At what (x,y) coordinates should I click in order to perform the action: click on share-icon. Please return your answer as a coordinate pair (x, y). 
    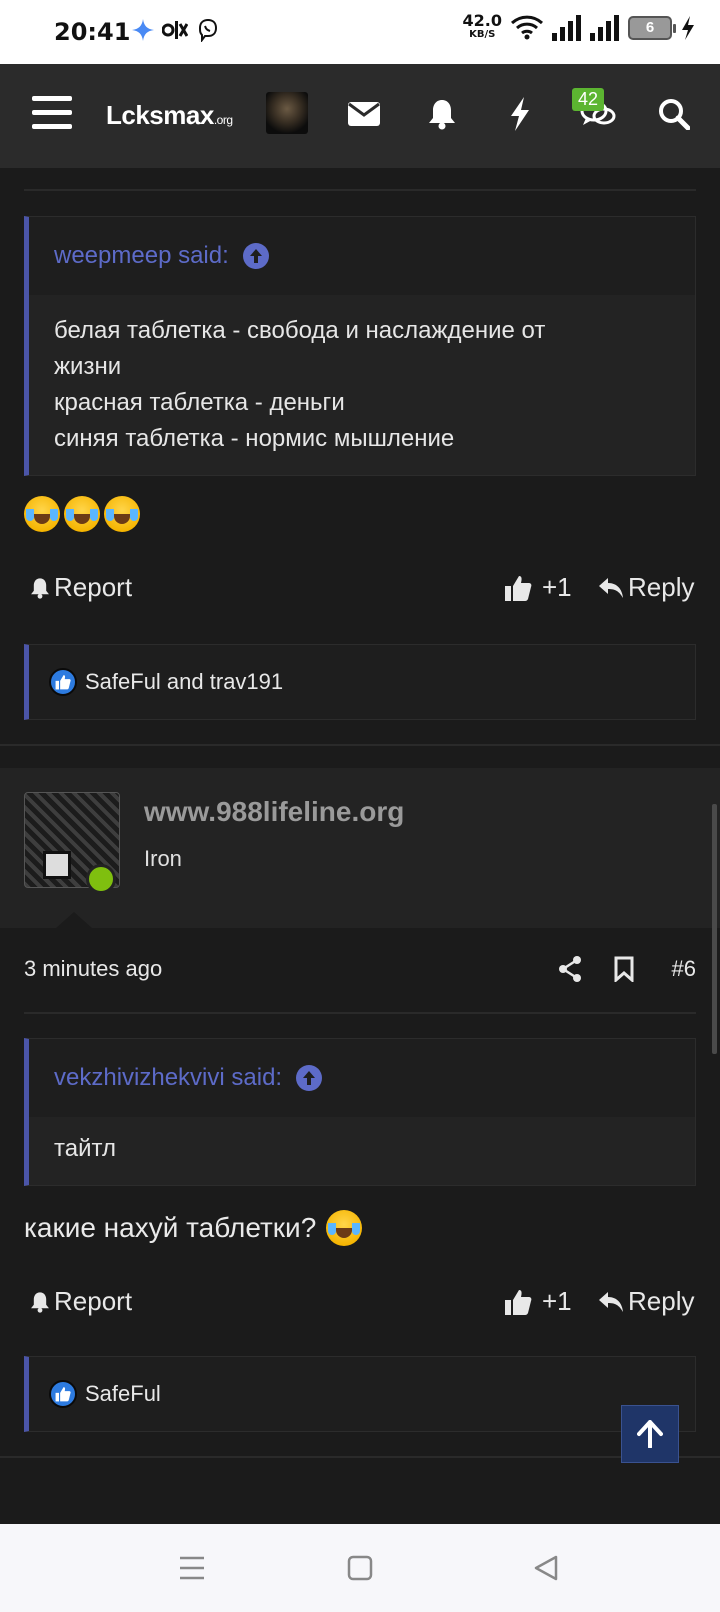
    Looking at the image, I should click on (570, 972).